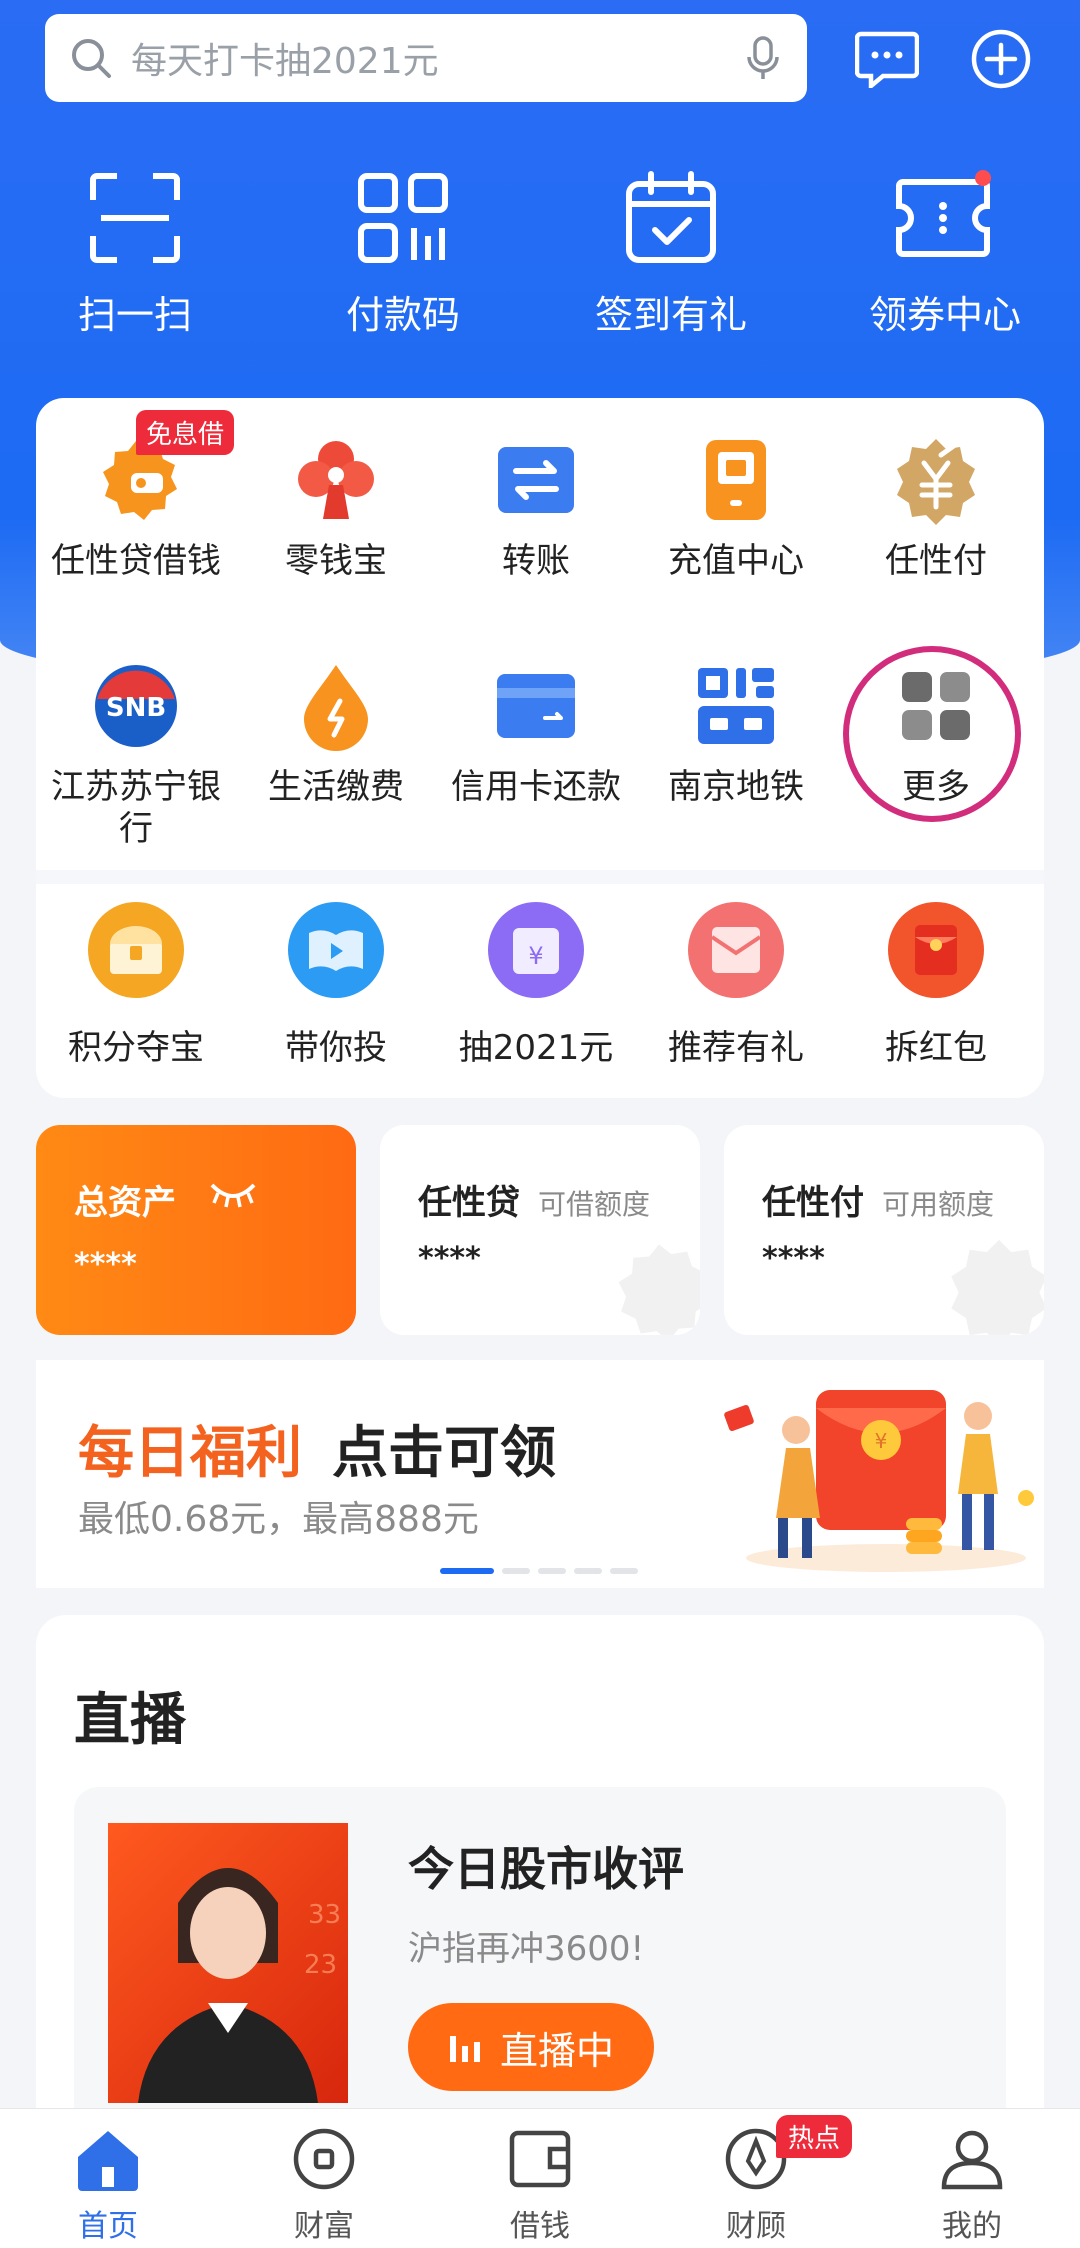 Image resolution: width=1080 pixels, height=2248 pixels. Describe the element at coordinates (536, 480) in the screenshot. I see `transfer-icon` at that location.